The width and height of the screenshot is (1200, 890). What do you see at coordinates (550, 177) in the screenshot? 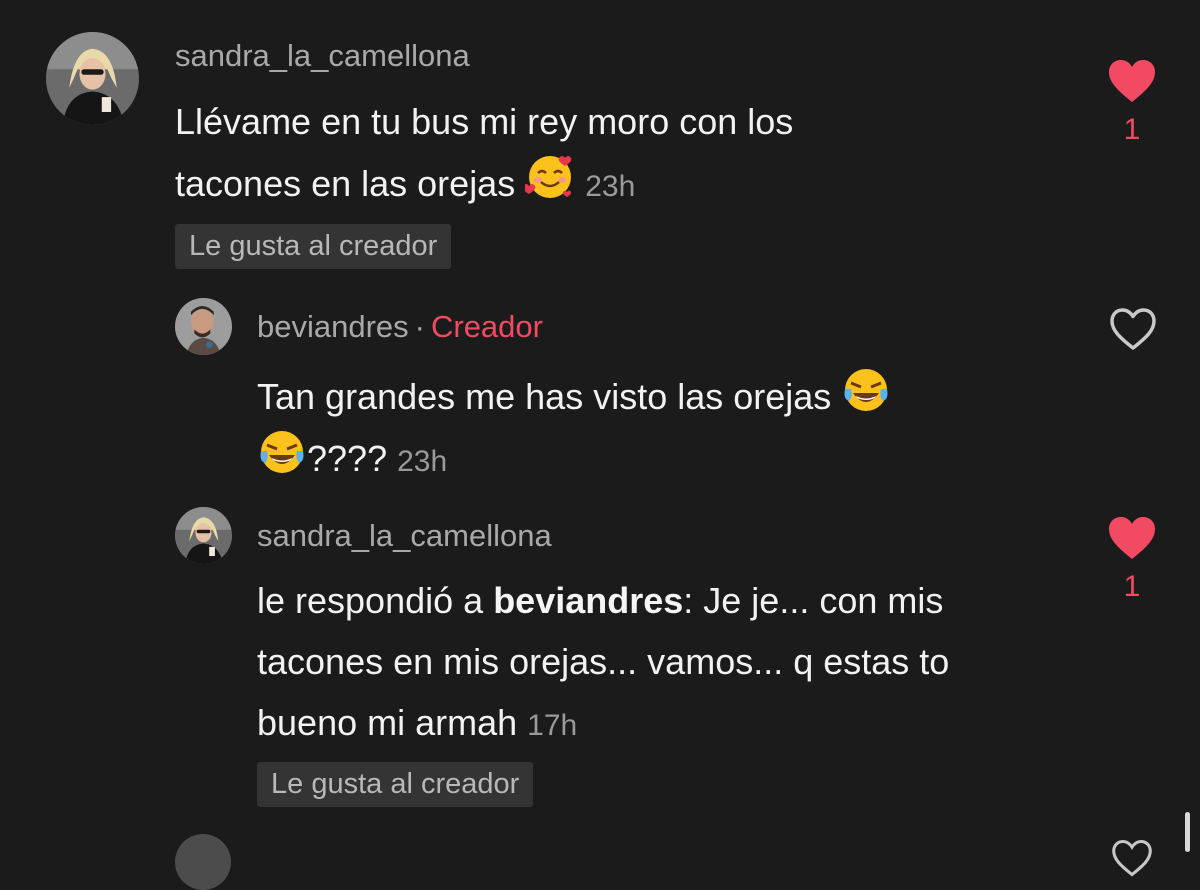
I see `smiling-face-with-hearts-icon` at bounding box center [550, 177].